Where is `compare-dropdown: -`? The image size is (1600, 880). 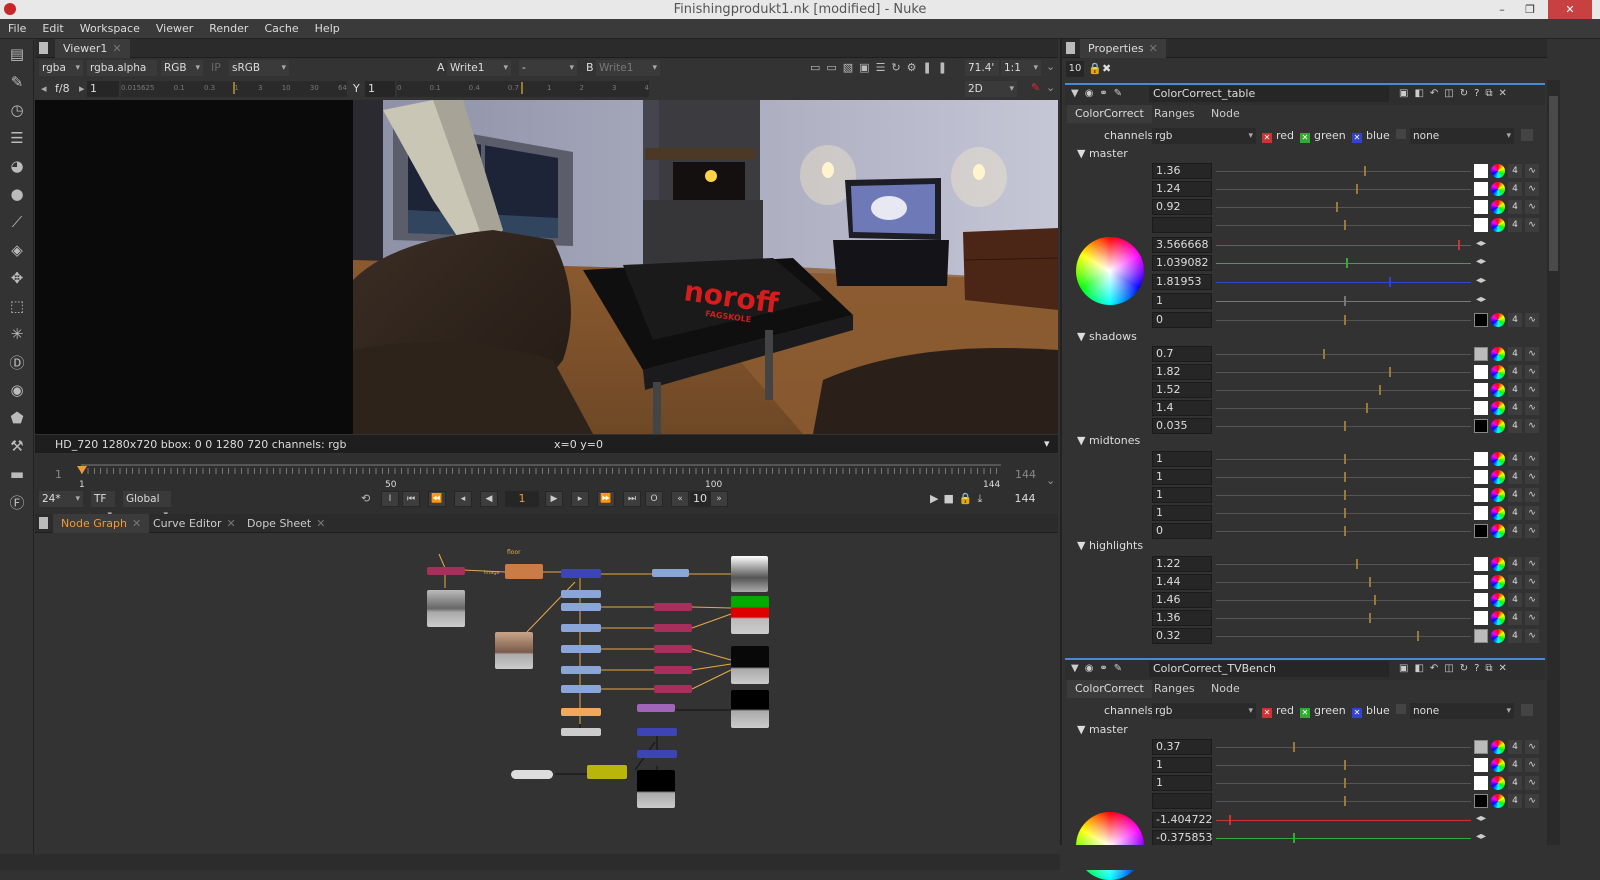 compare-dropdown: - is located at coordinates (548, 68).